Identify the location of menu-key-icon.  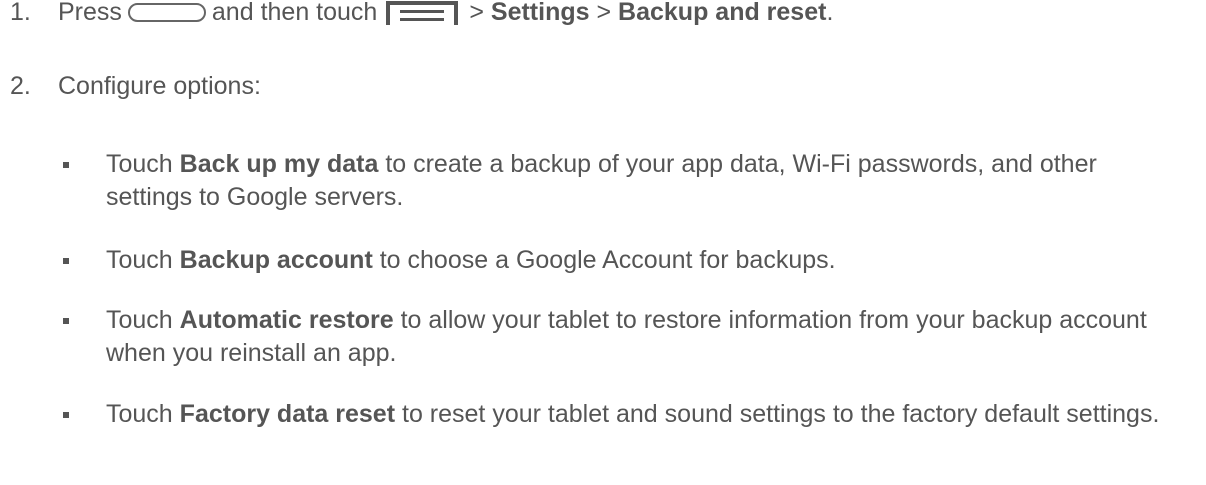
(424, 12).